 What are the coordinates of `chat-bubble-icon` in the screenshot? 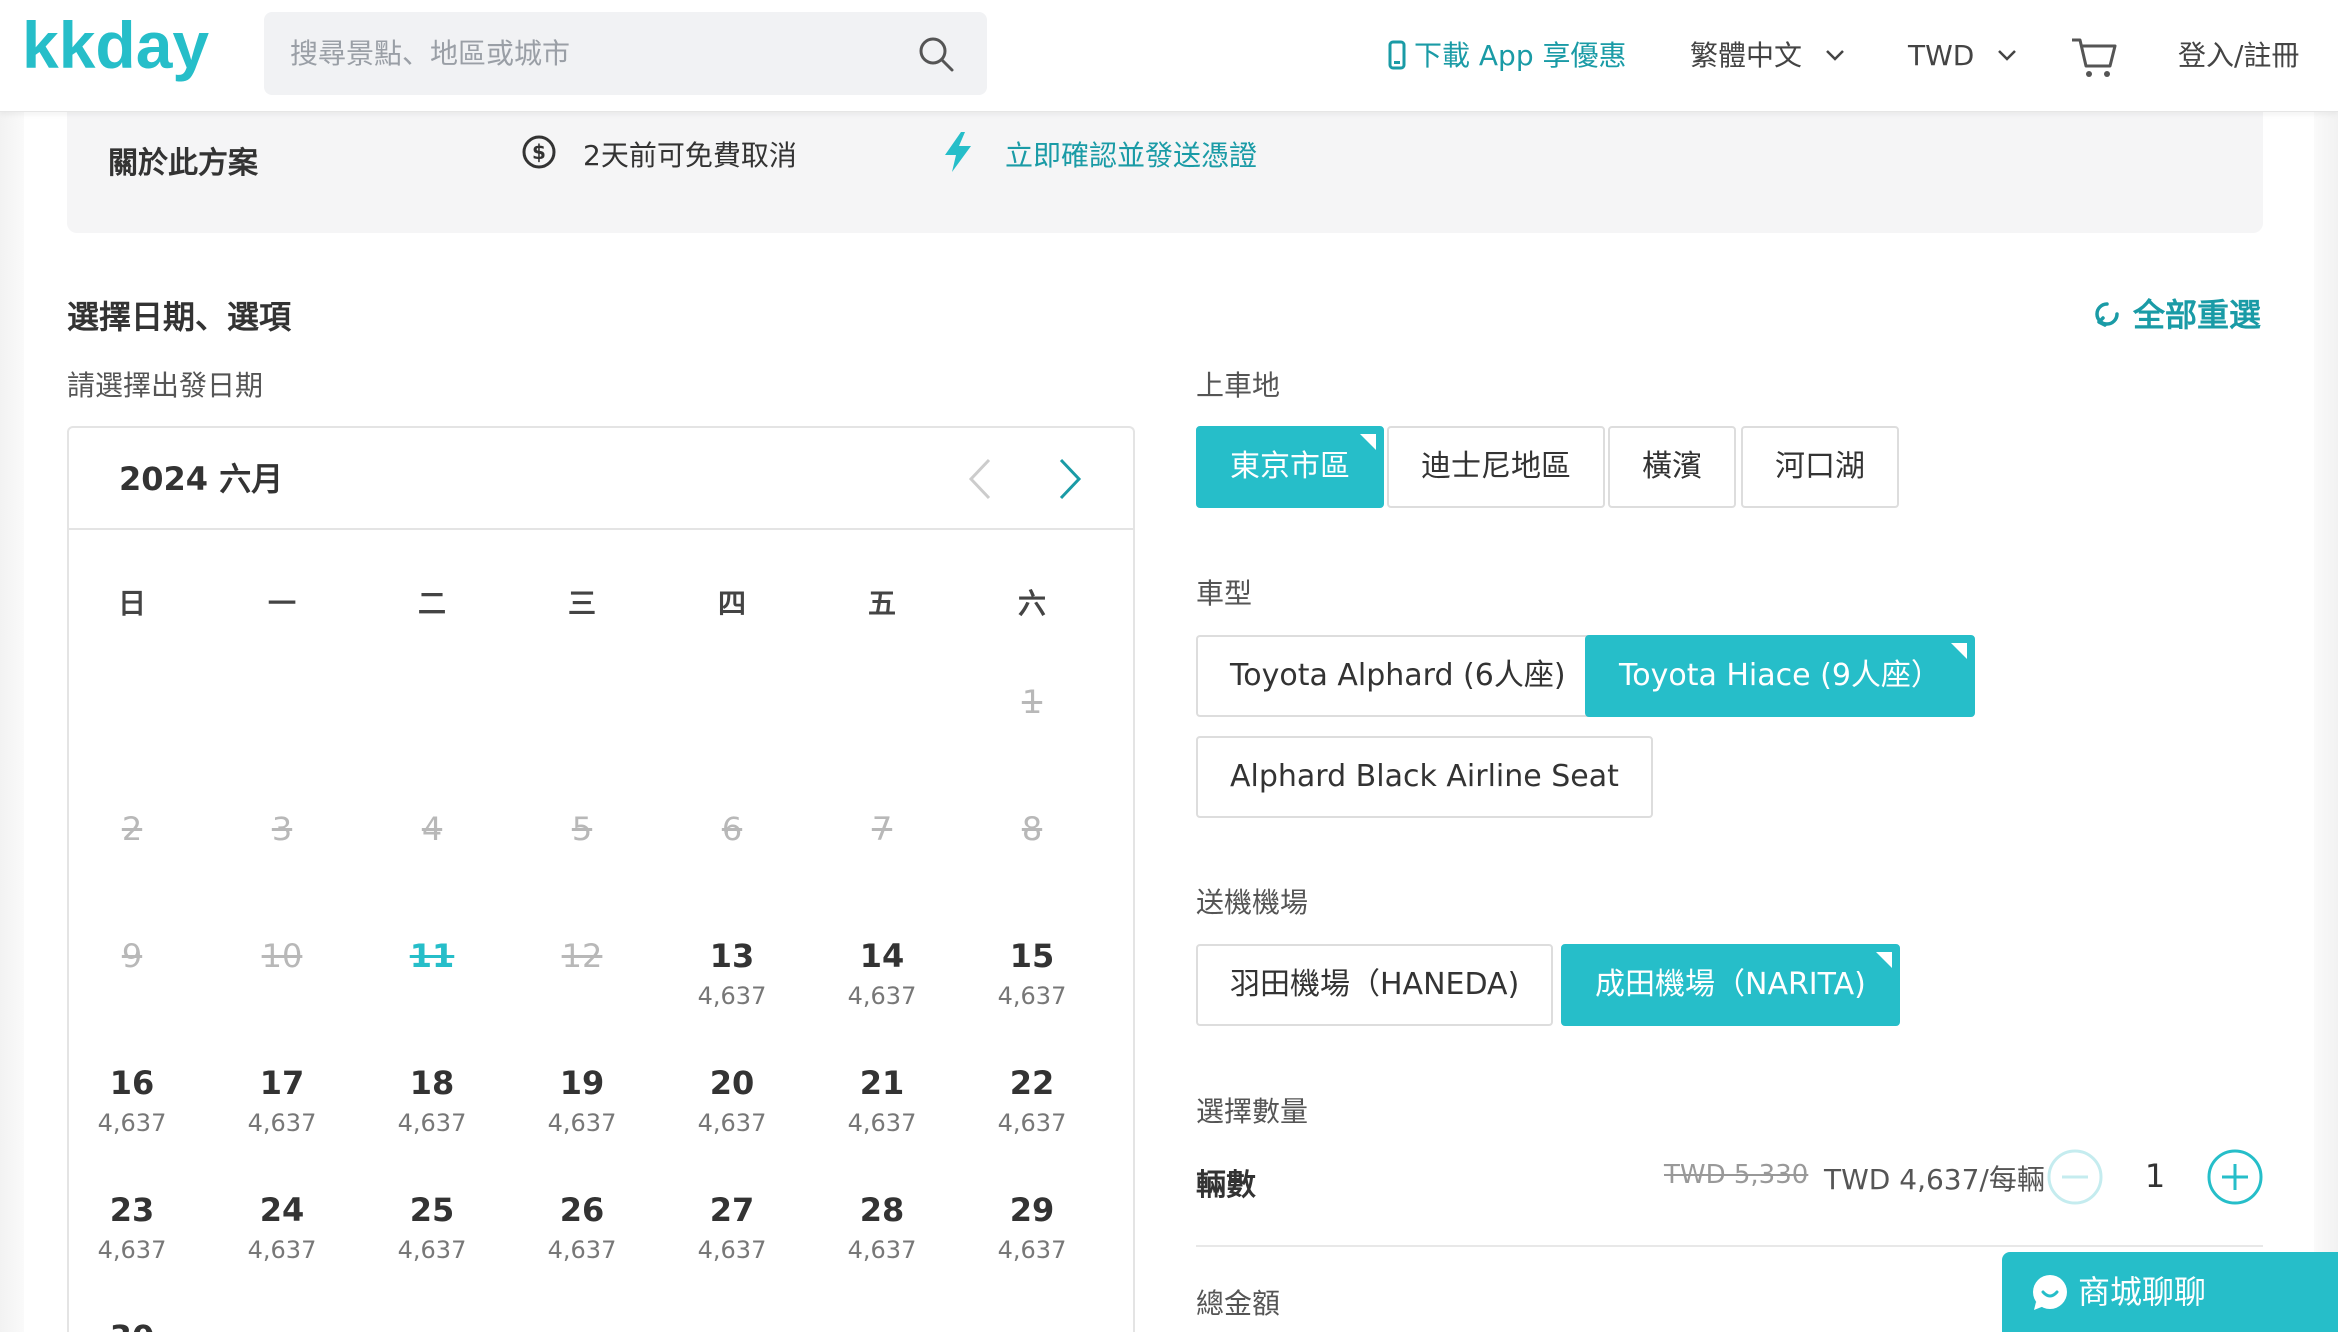 It's located at (2050, 1292).